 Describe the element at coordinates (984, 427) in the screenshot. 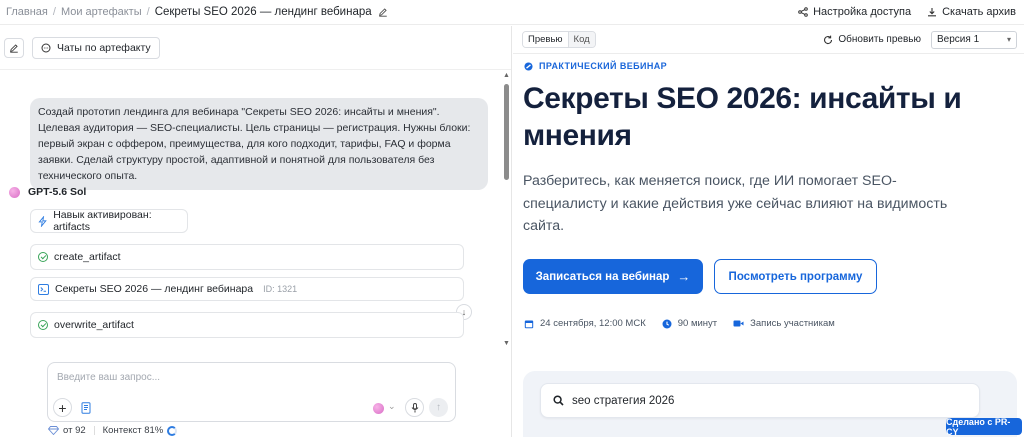

I see `made-with-badge: Сделано с PR-CY` at that location.